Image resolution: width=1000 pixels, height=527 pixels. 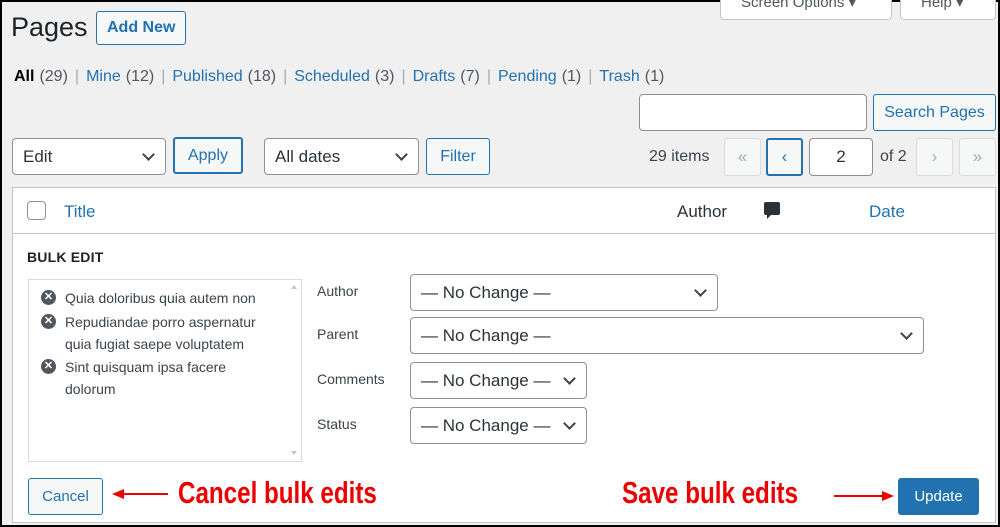 I want to click on update-button: Update, so click(x=938, y=496).